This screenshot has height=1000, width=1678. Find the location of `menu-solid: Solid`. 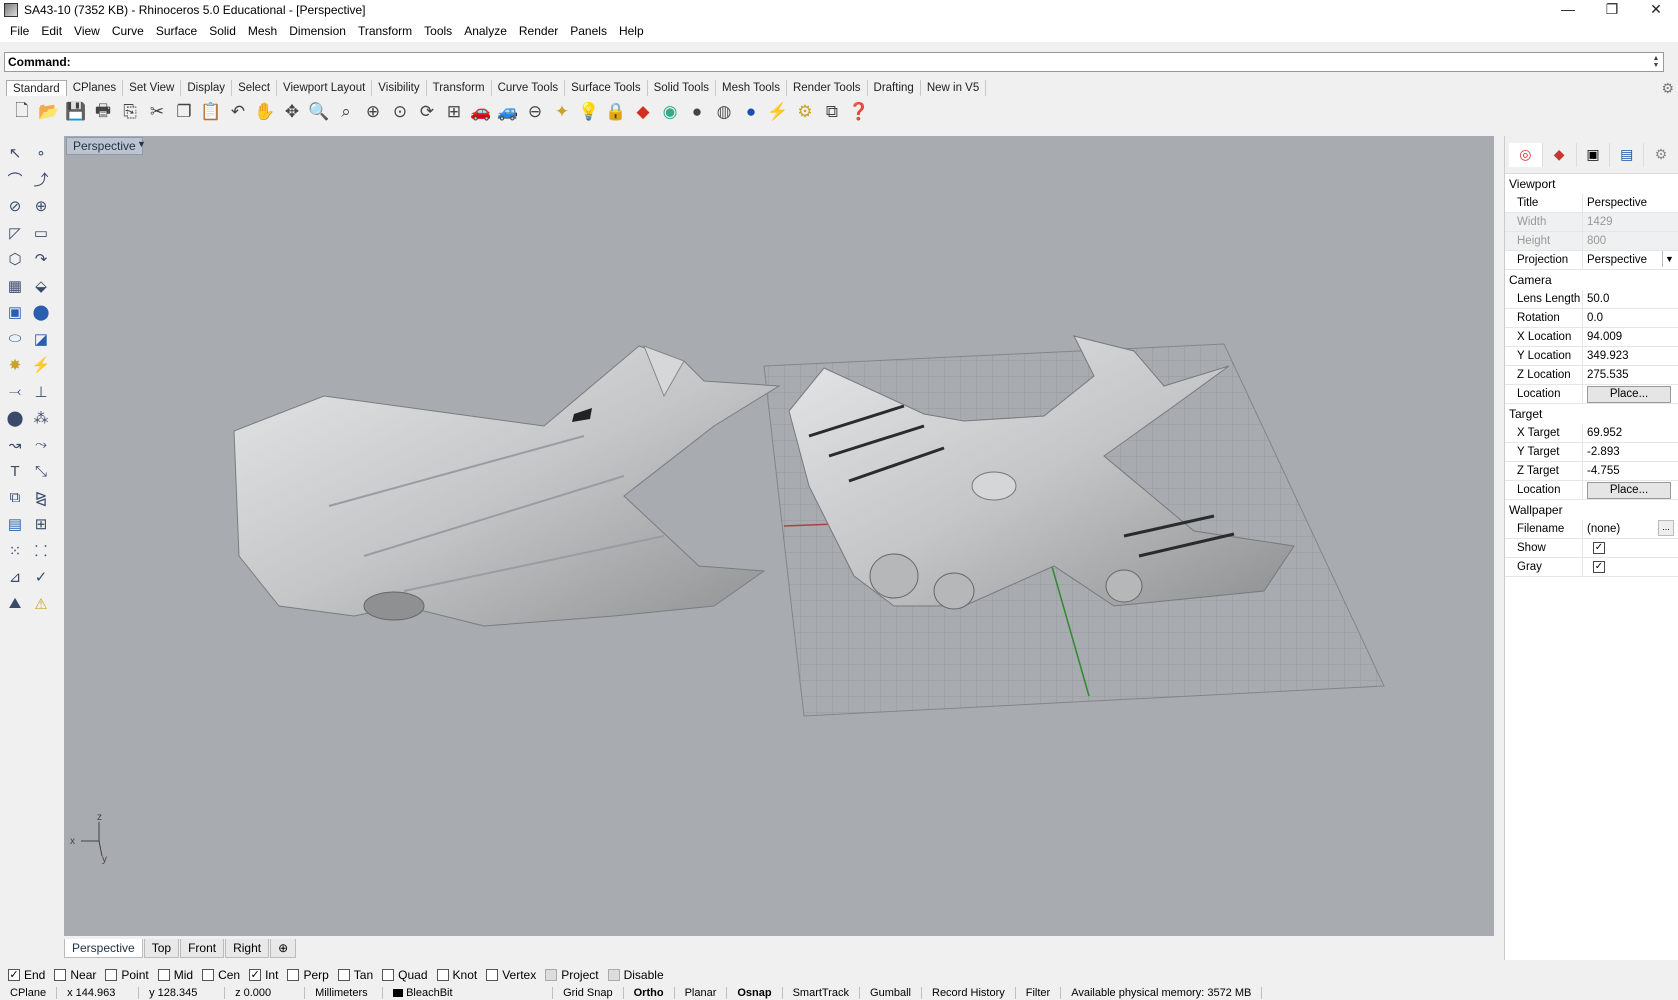

menu-solid: Solid is located at coordinates (222, 31).